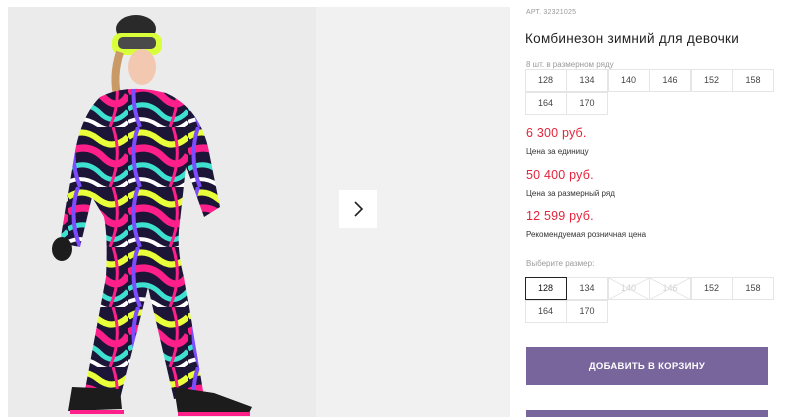 Image resolution: width=800 pixels, height=417 pixels. Describe the element at coordinates (560, 216) in the screenshot. I see `retail-price: 12 599 руб.` at that location.